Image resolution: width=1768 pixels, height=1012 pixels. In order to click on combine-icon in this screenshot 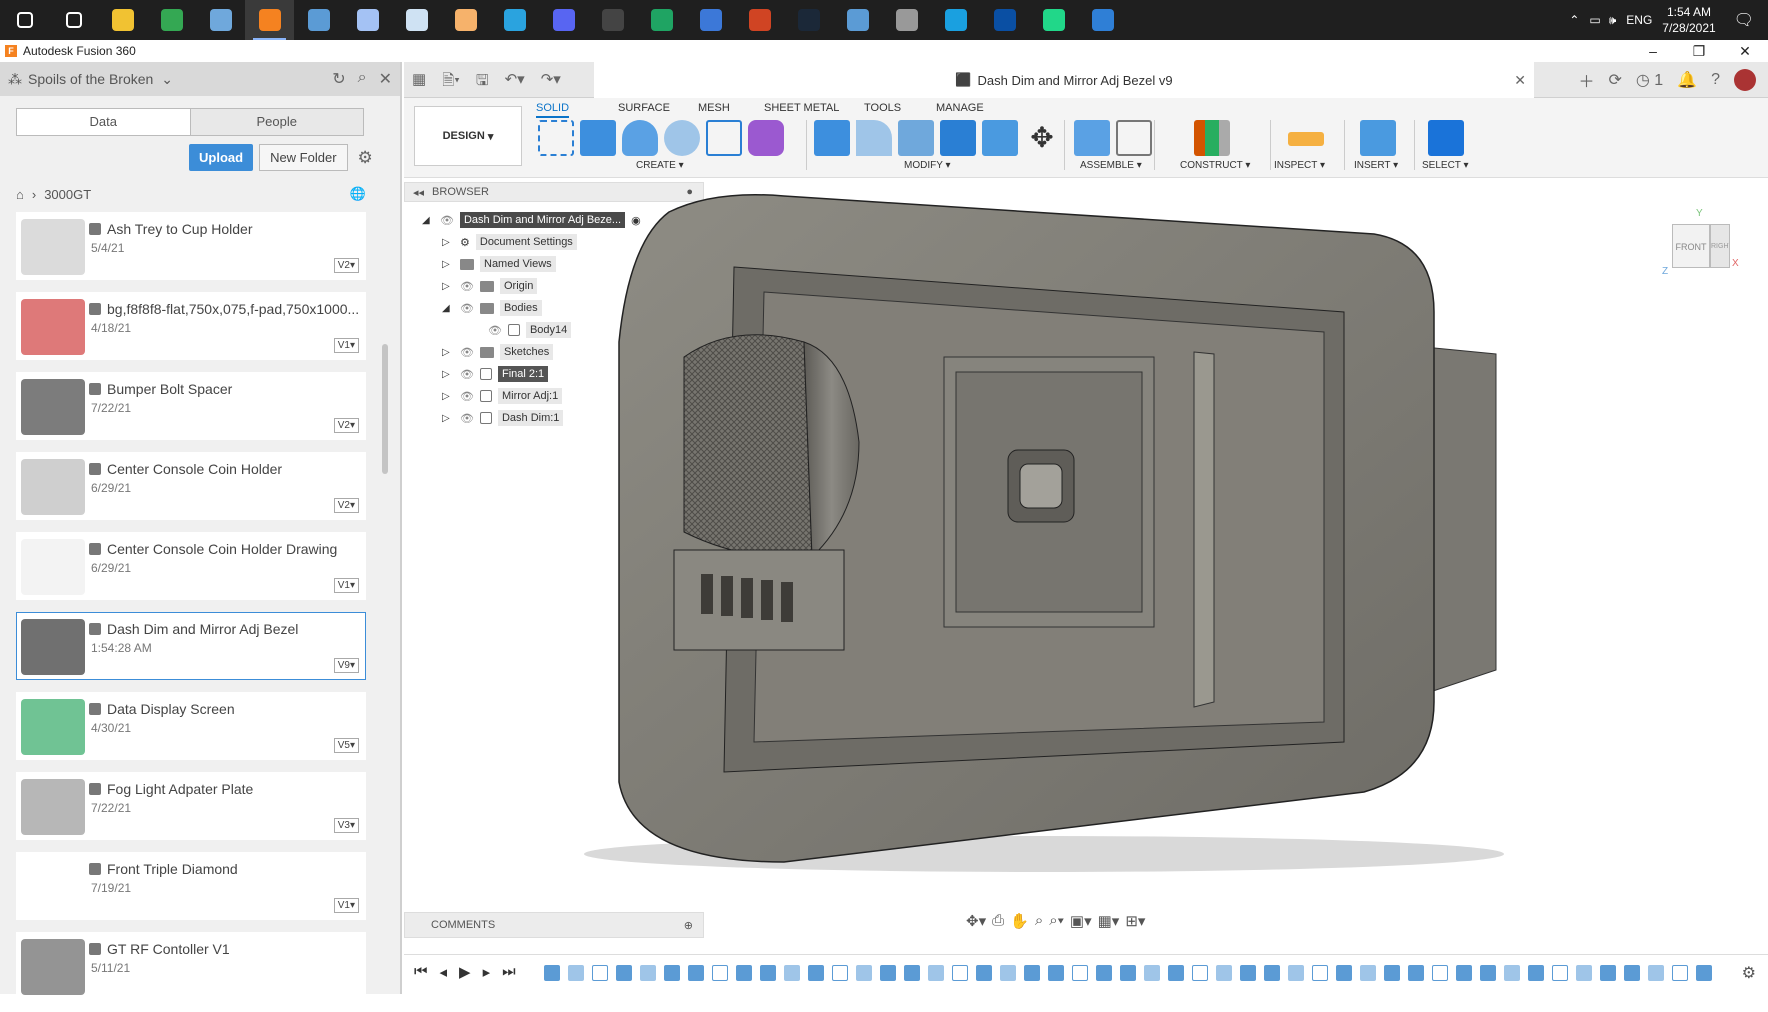, I will do `click(1000, 138)`.